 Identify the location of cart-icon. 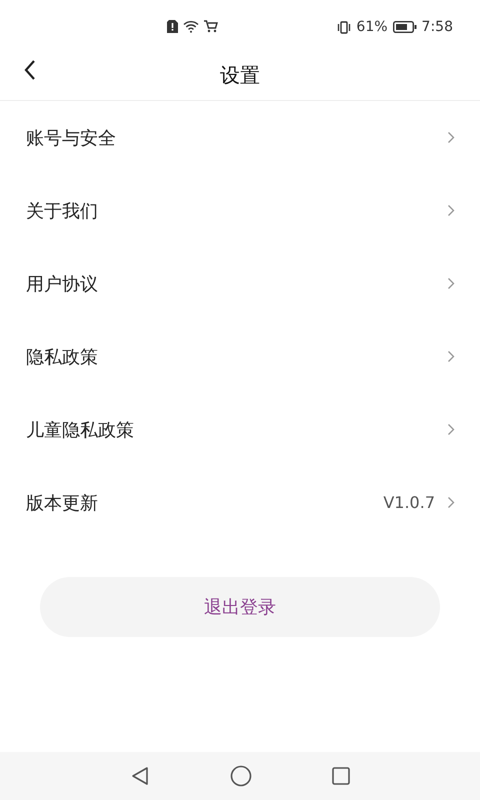
(211, 26).